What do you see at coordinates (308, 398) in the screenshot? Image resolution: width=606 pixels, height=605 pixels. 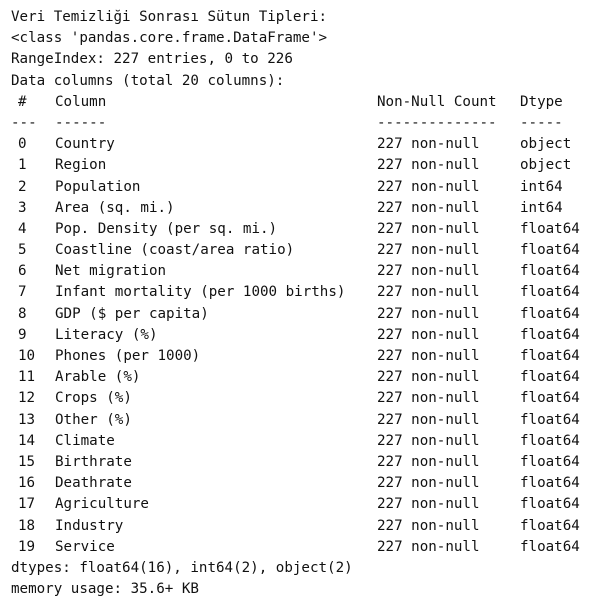 I see `table-row: 12 Crops (%) 227 non-null float64` at bounding box center [308, 398].